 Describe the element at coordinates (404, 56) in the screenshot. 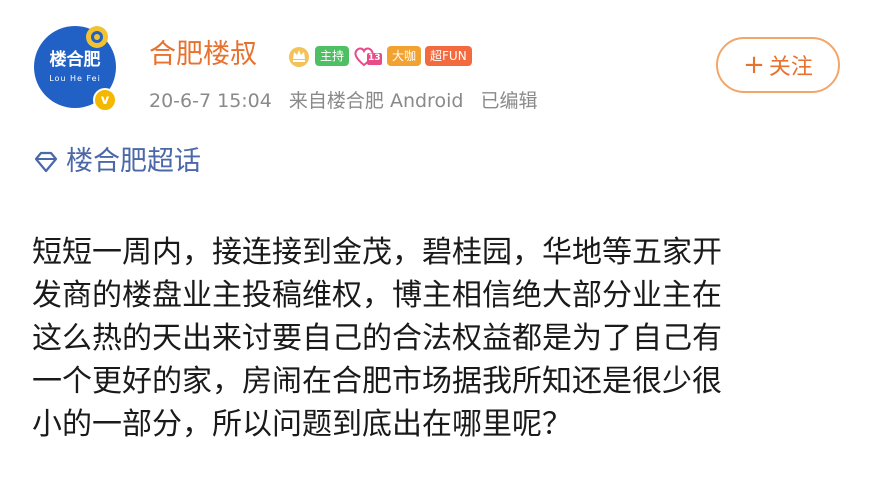

I see `fan-badge: 大咖` at that location.